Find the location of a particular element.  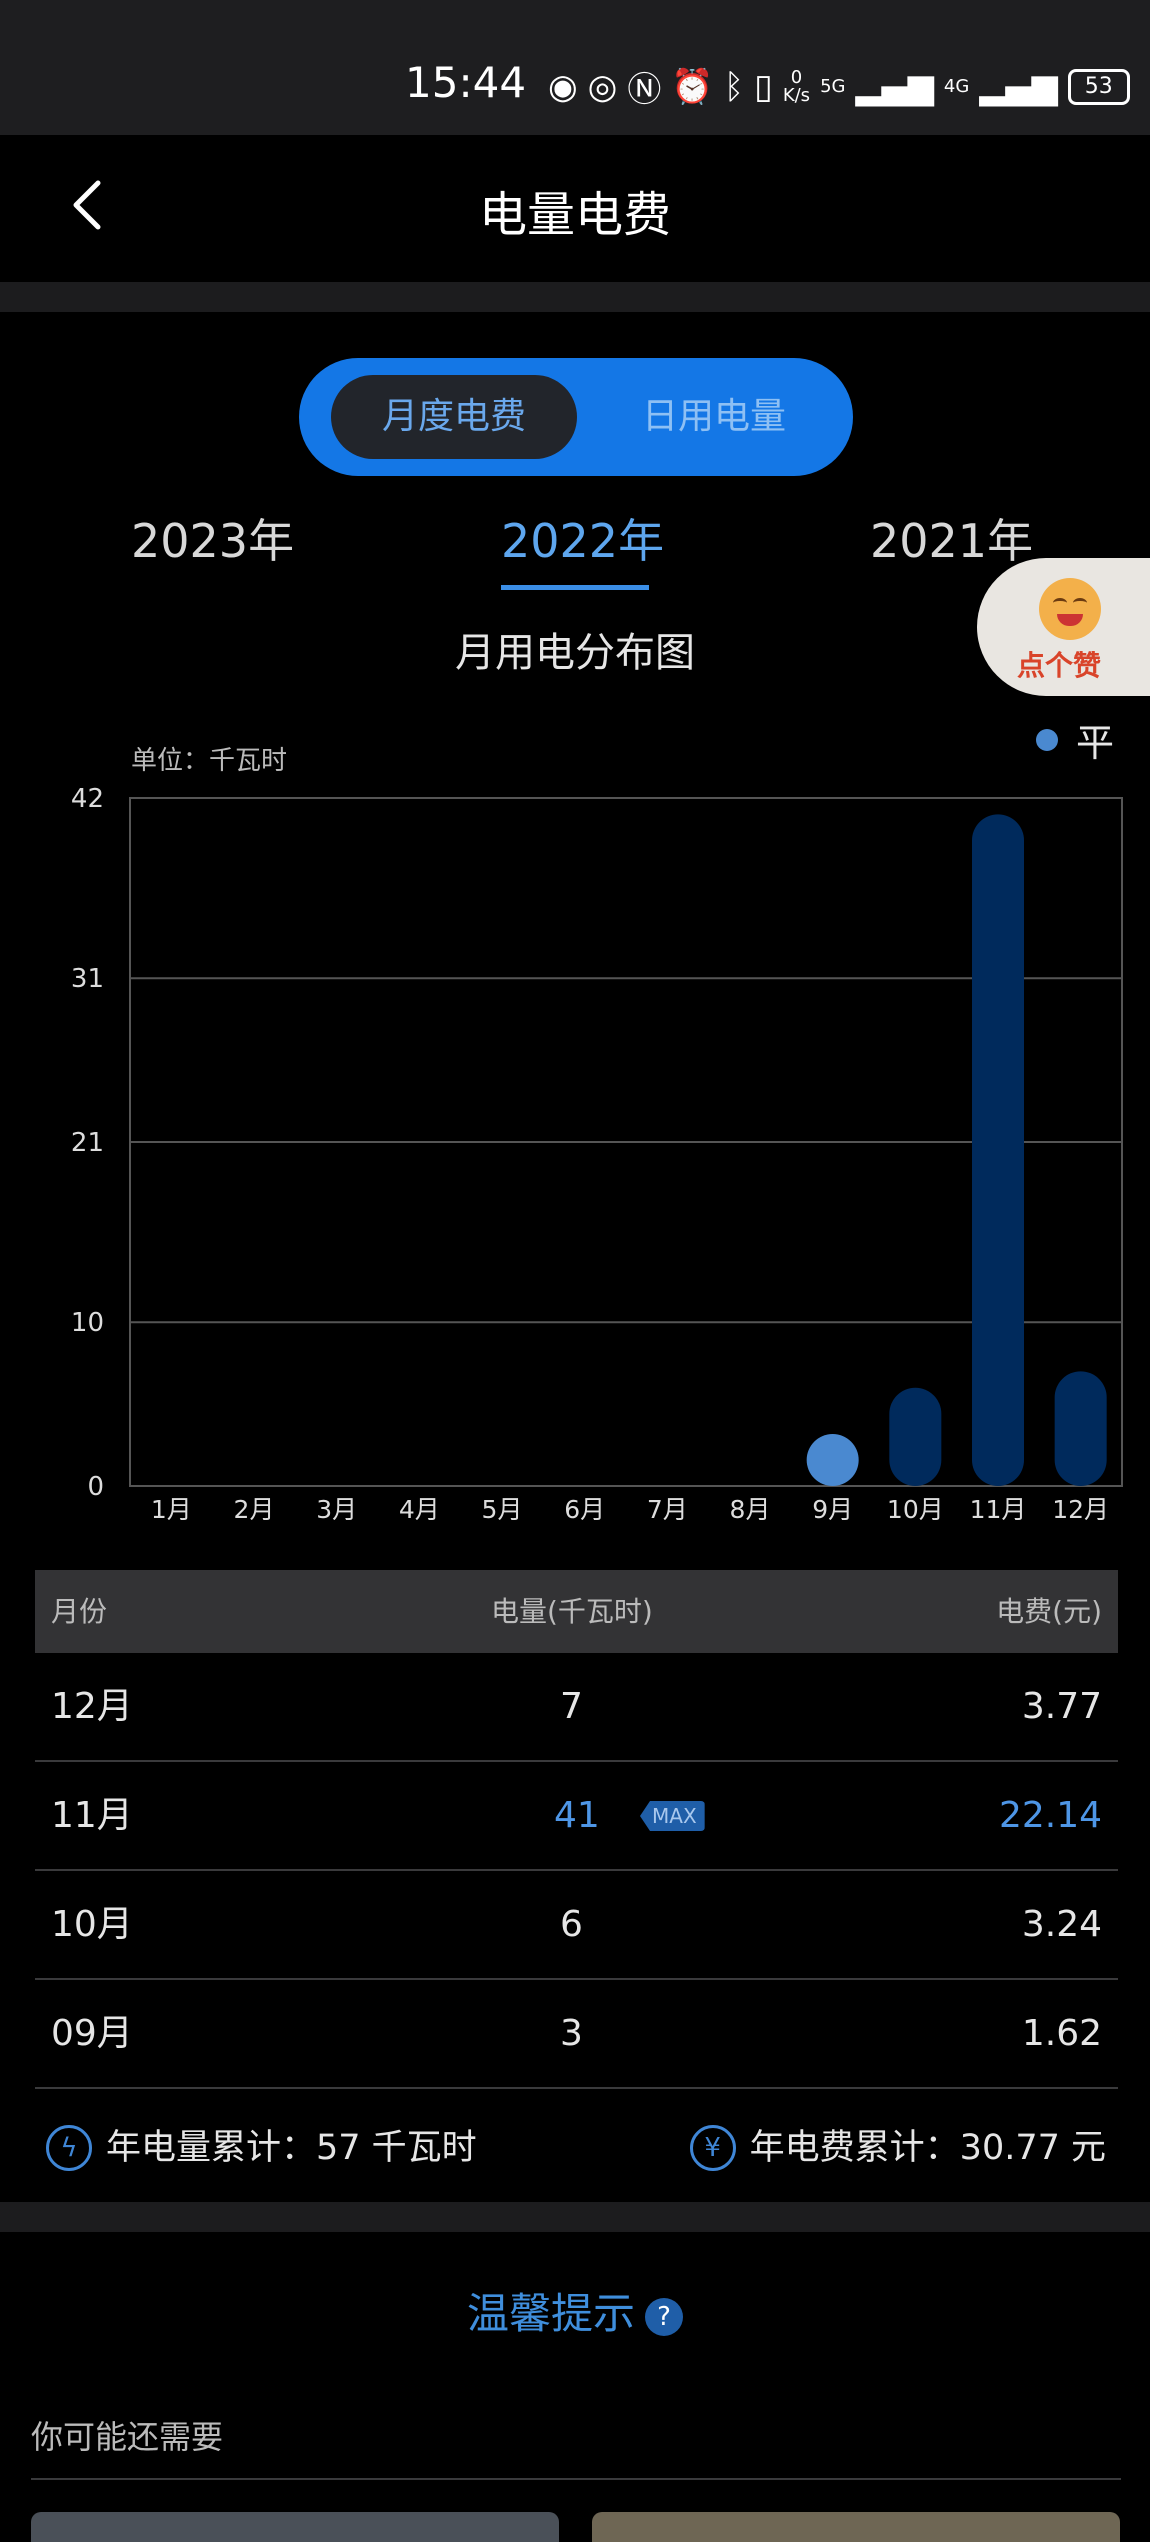

lightning-icon: ϟ is located at coordinates (69, 2148).